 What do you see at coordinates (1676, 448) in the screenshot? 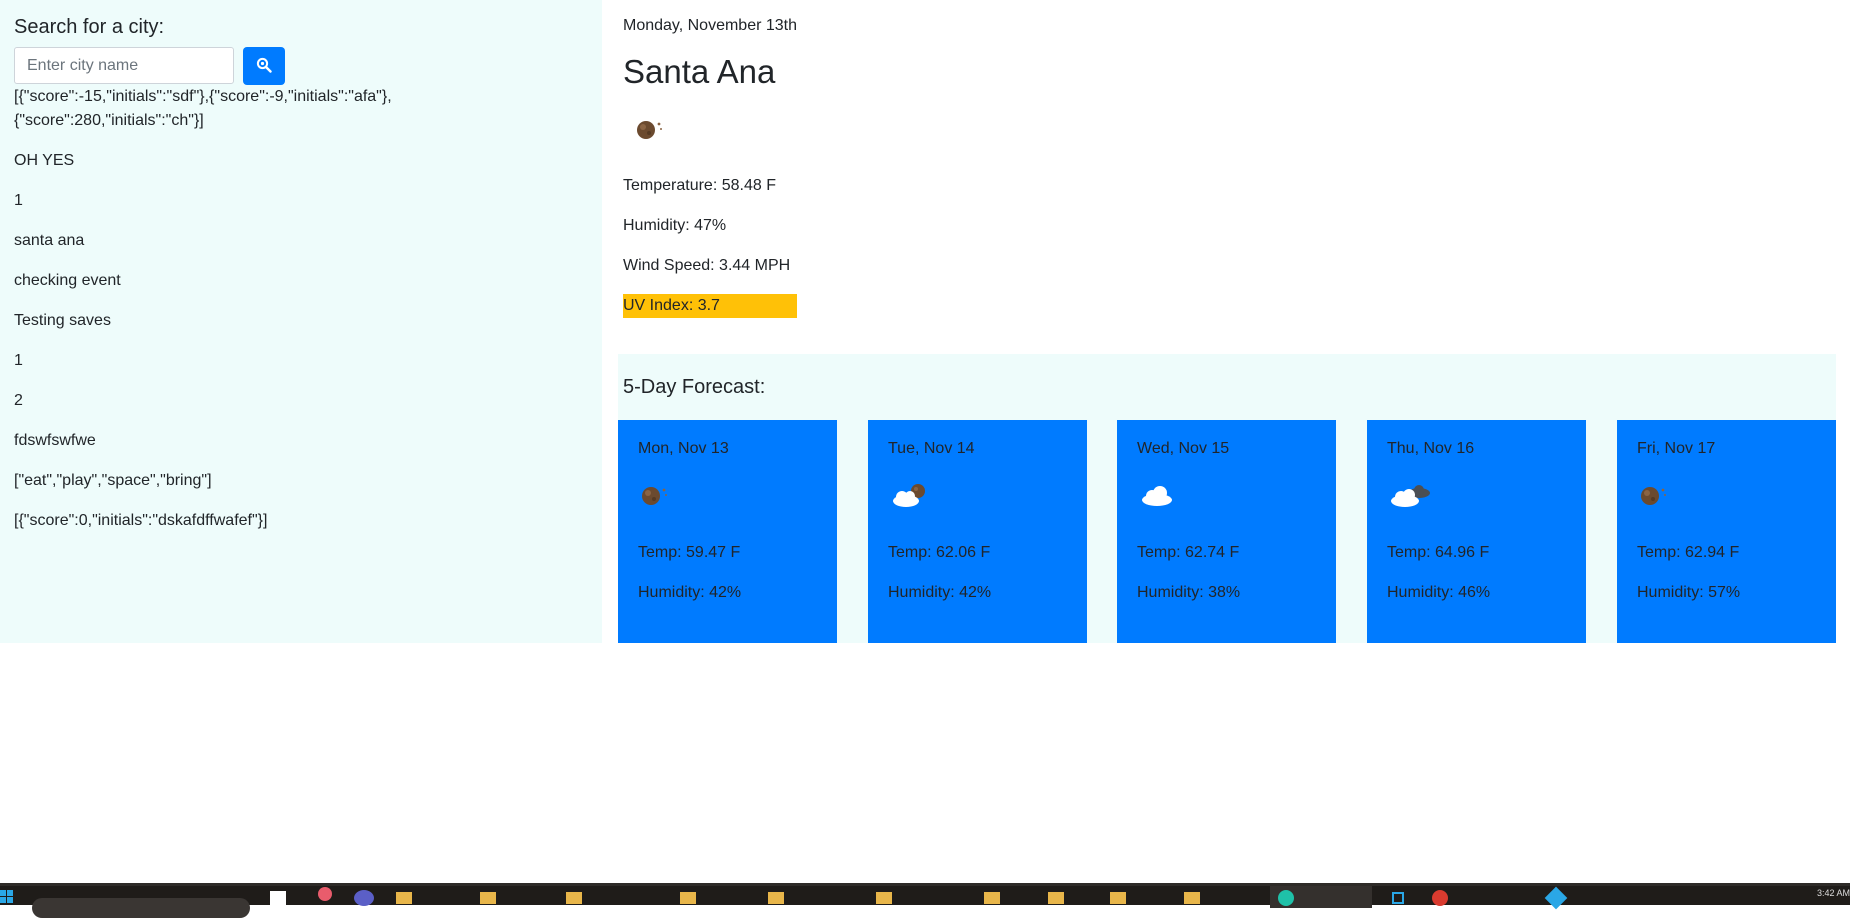
I see `forecast-date: Fri, Nov 17` at bounding box center [1676, 448].